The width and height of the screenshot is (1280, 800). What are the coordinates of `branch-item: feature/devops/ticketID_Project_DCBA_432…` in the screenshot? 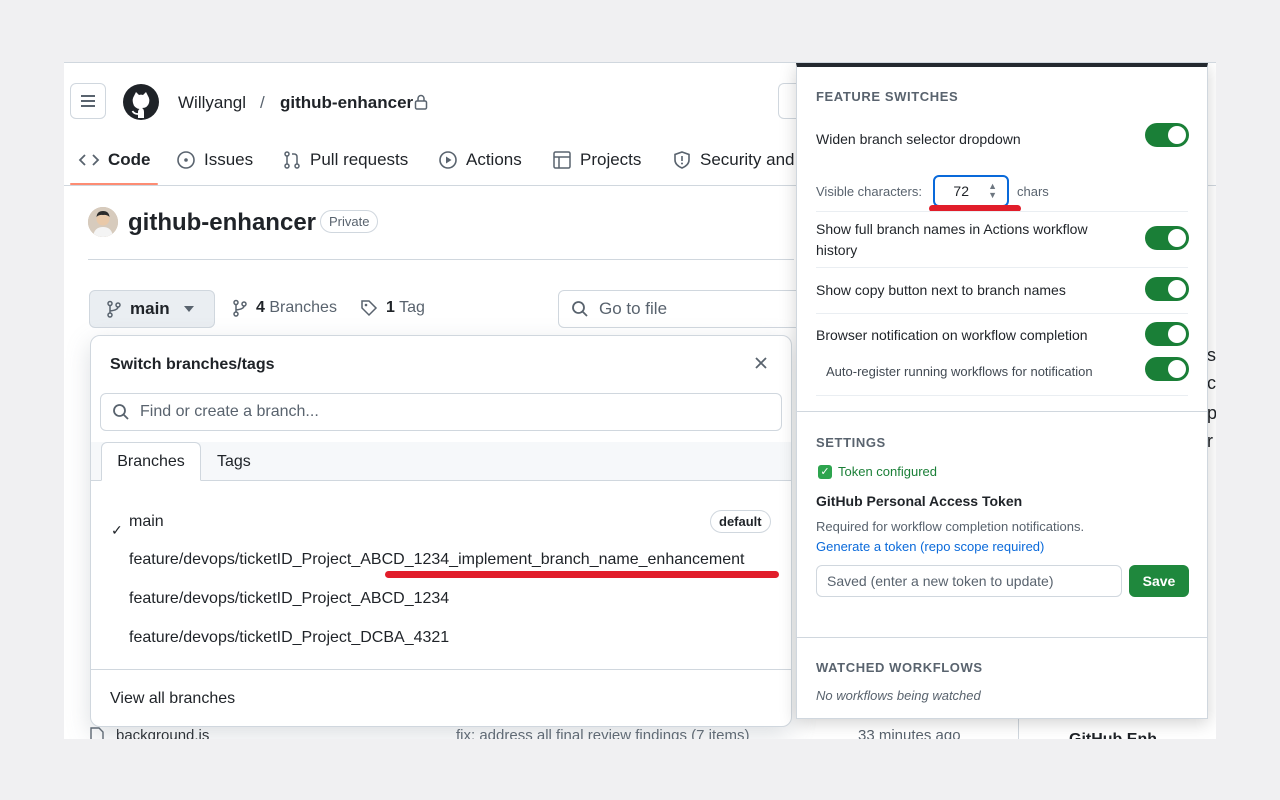 It's located at (289, 638).